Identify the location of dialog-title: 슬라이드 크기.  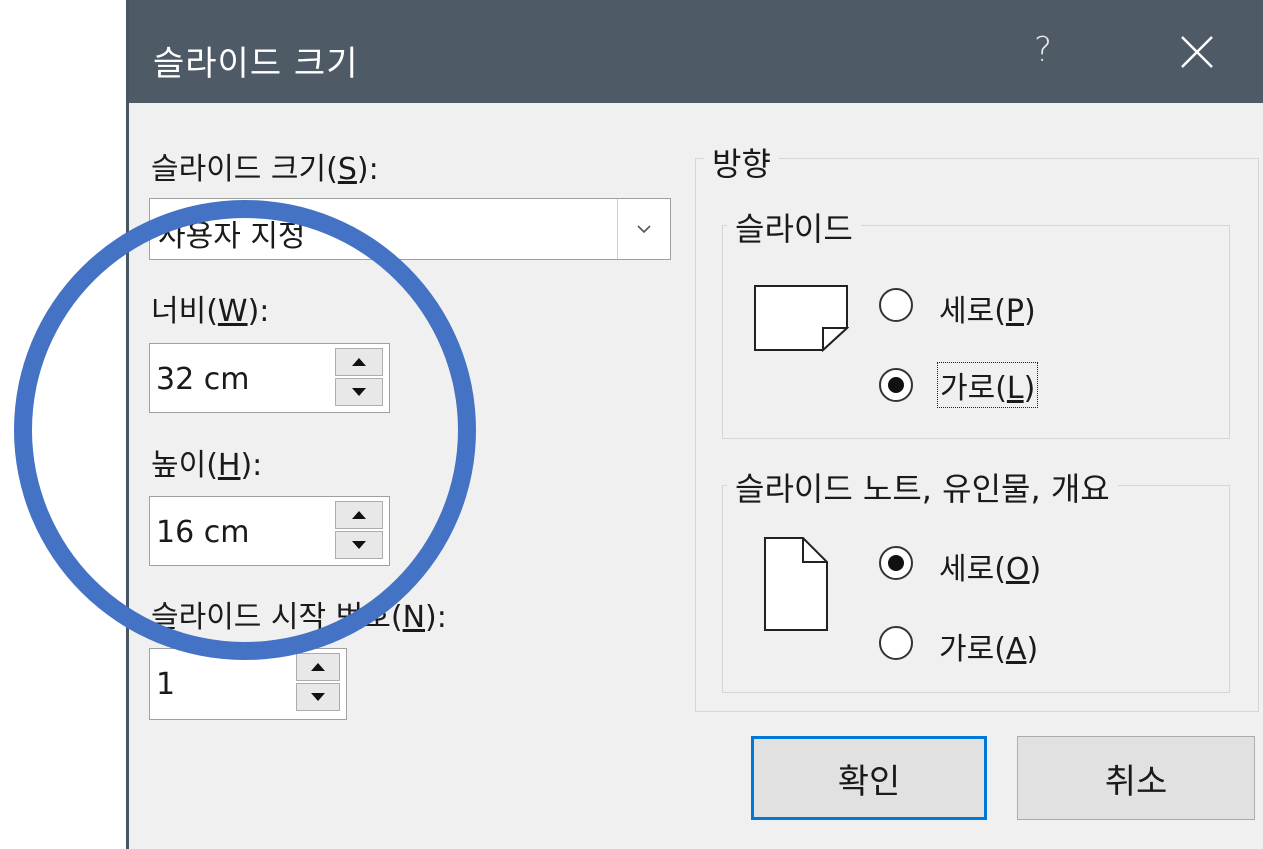
(256, 64).